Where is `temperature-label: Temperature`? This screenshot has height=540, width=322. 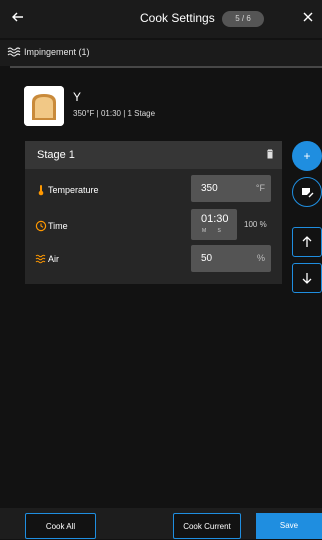
temperature-label: Temperature is located at coordinates (73, 190).